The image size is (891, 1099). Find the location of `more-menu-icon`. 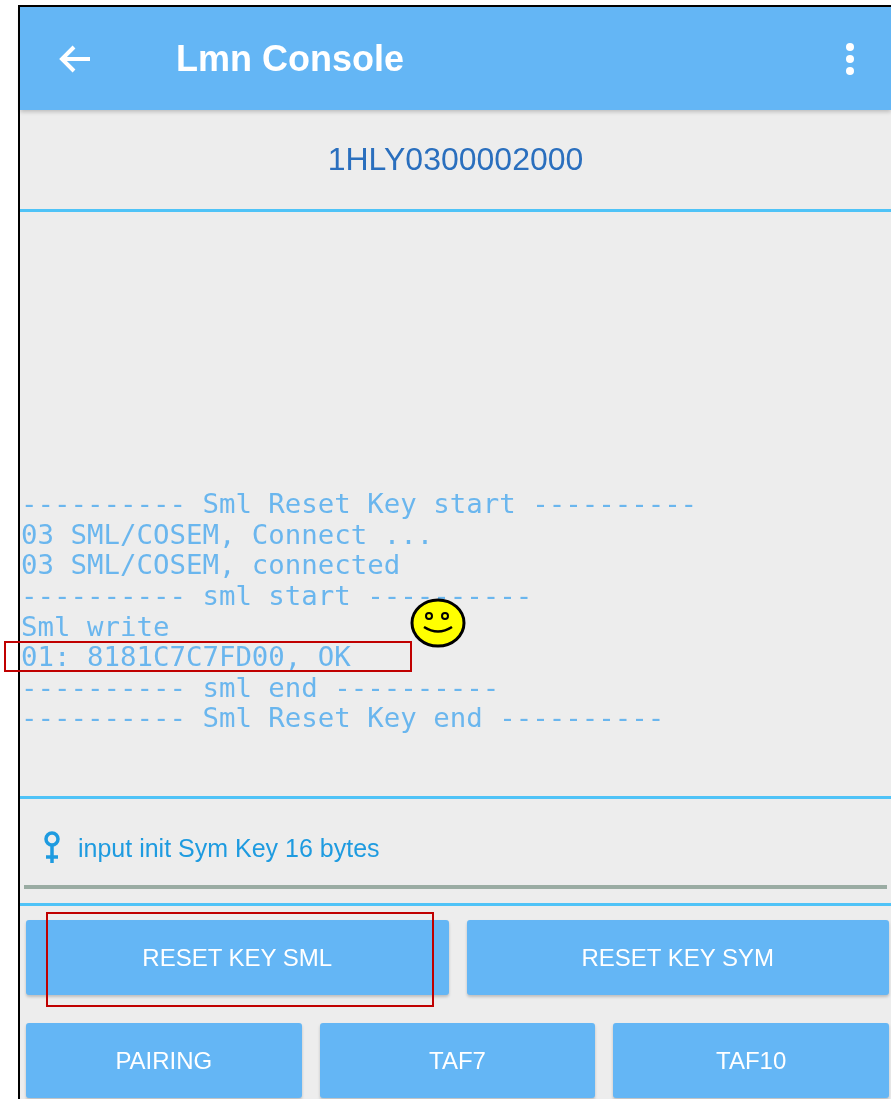

more-menu-icon is located at coordinates (850, 58).